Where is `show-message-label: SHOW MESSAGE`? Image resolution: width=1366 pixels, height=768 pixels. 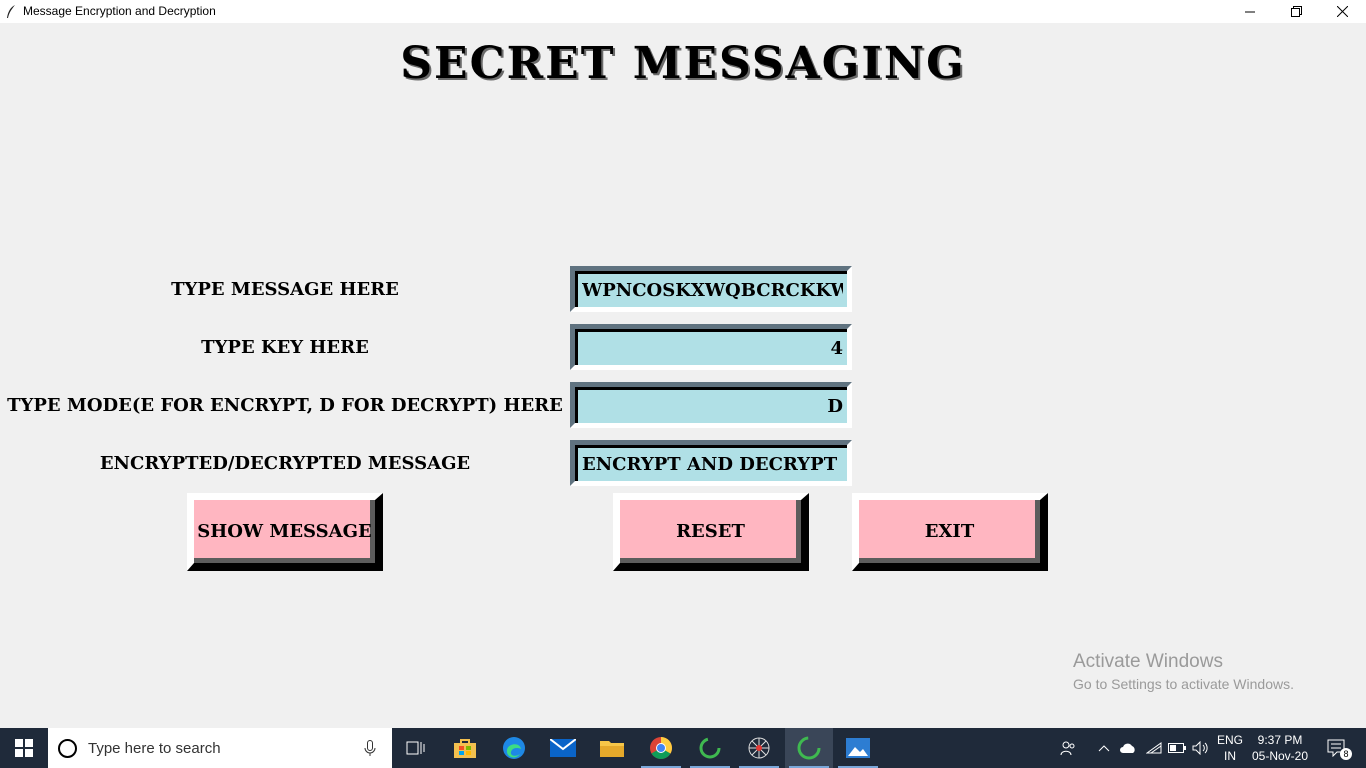 show-message-label: SHOW MESSAGE is located at coordinates (284, 531).